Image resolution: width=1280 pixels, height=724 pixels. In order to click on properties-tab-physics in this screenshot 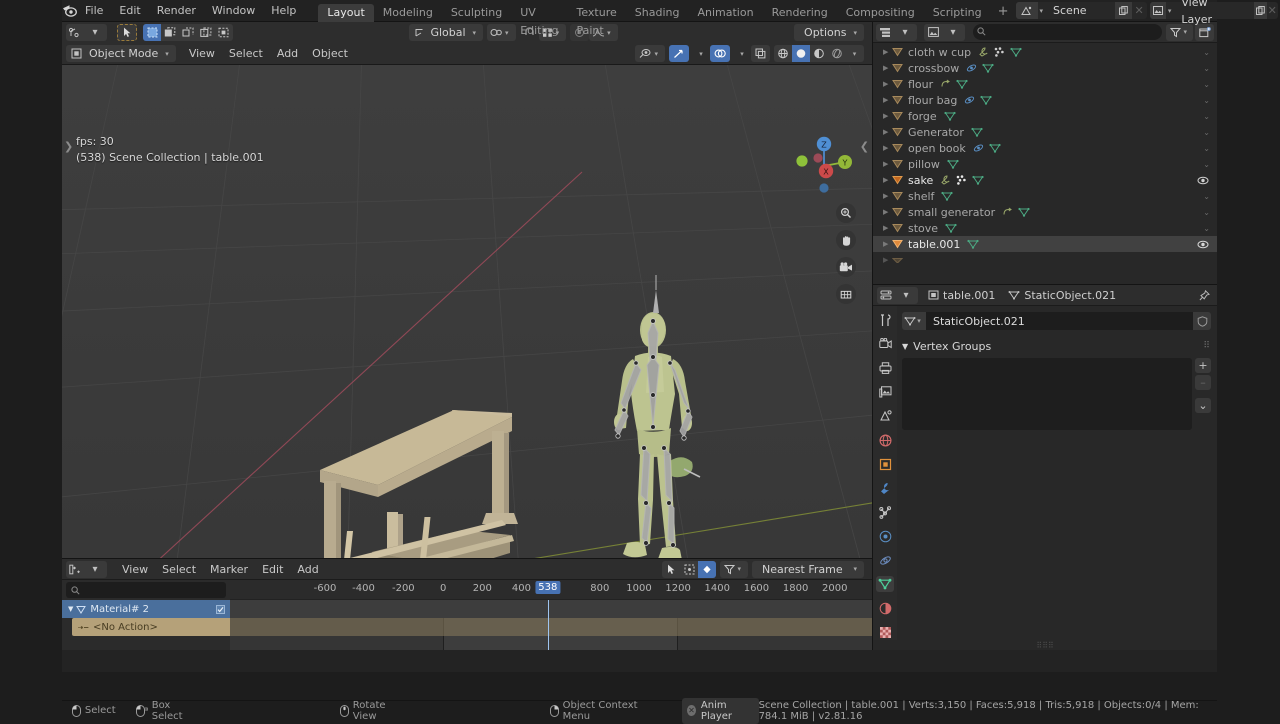, I will do `click(885, 536)`.